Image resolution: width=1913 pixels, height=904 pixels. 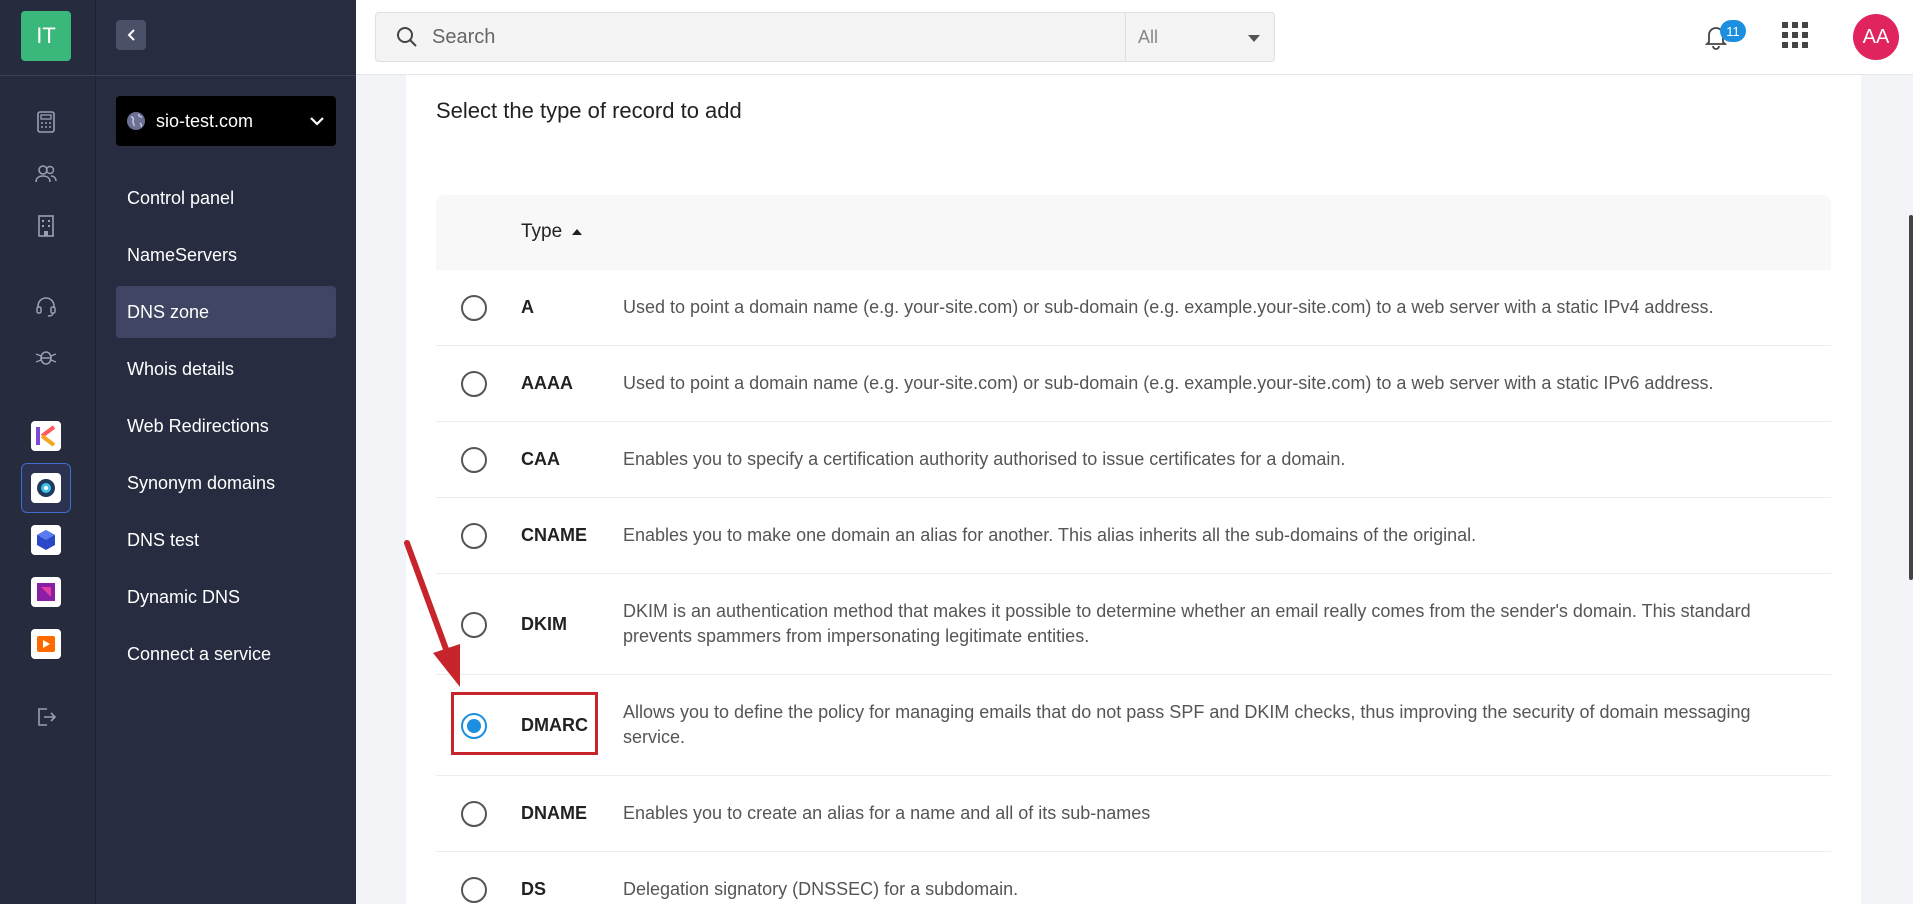 What do you see at coordinates (46, 436) in the screenshot?
I see `app-k-icon` at bounding box center [46, 436].